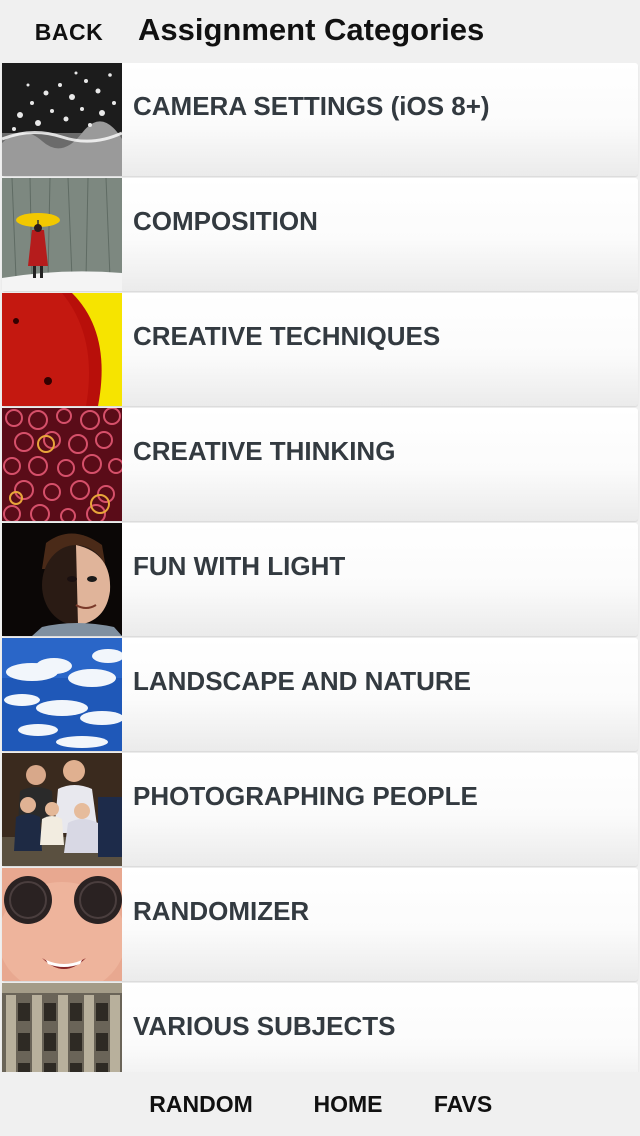  I want to click on category-label: CAMERA SETTINGS (iOS 8+), so click(311, 105).